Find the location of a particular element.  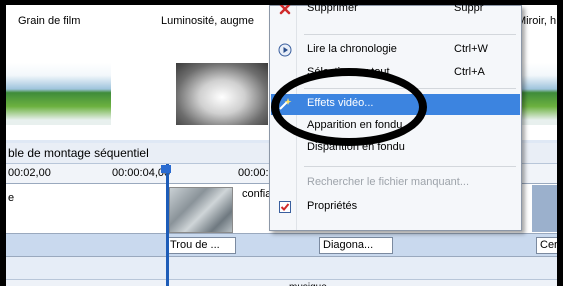

audio-track is located at coordinates (281, 268).